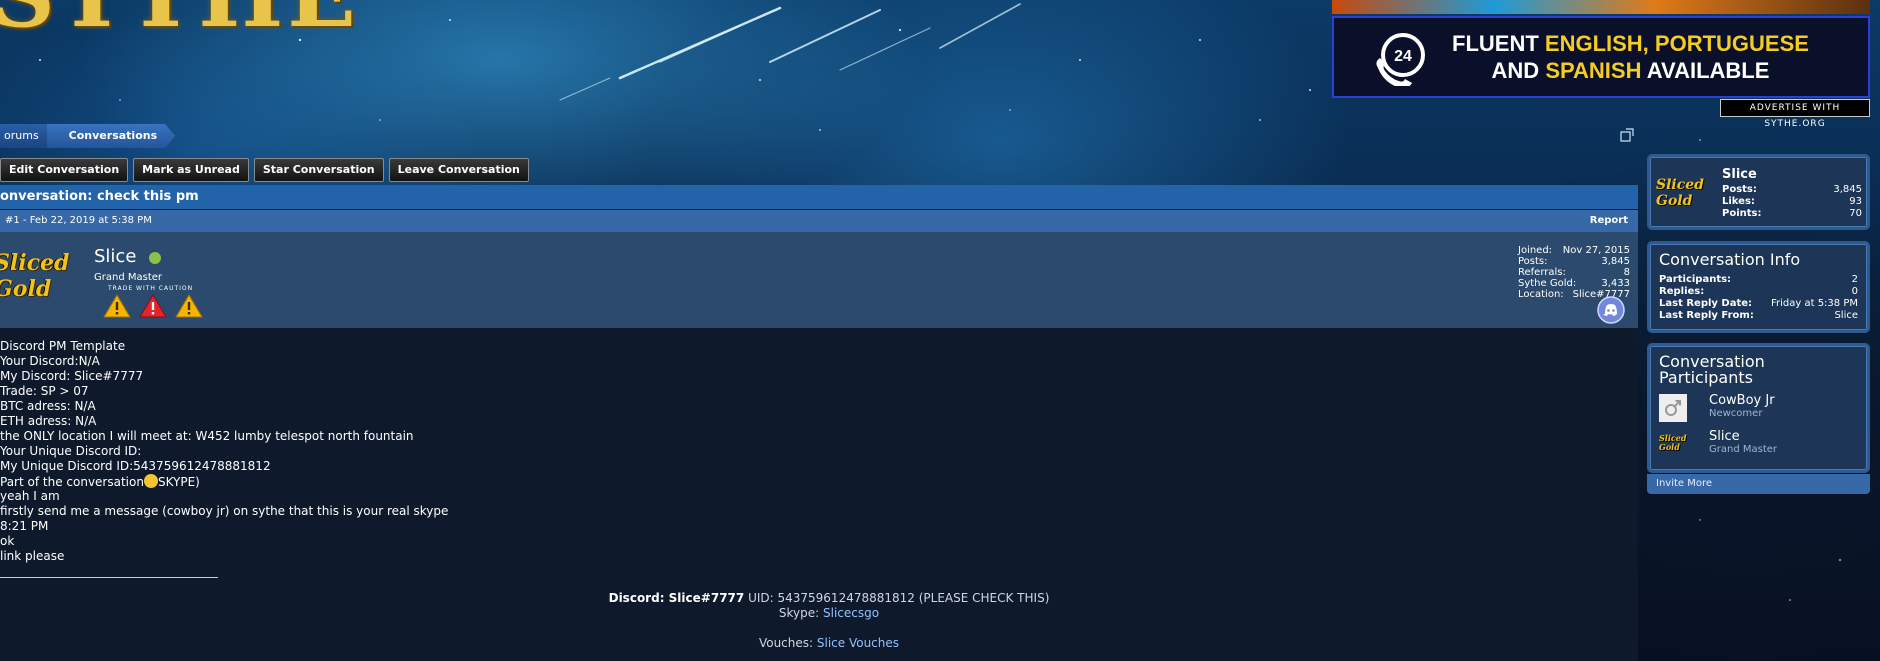 The image size is (1880, 661). I want to click on site-logo: SYTHE, so click(180, 24).